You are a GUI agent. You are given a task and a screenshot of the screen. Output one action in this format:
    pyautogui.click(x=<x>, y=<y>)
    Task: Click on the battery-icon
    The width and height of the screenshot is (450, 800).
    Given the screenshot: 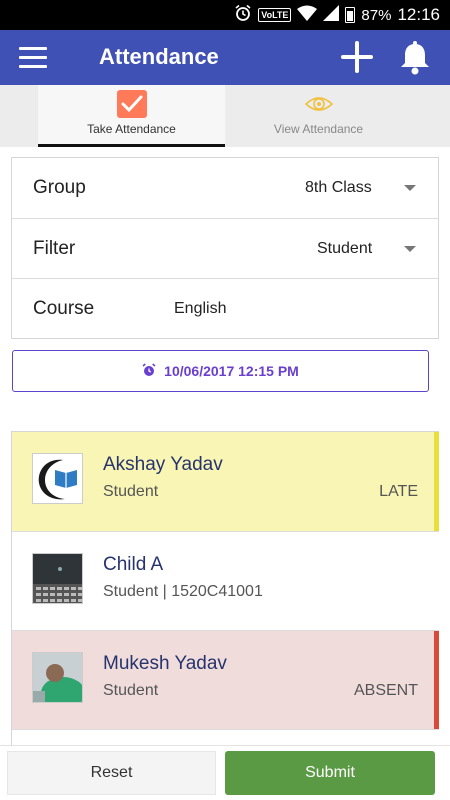 What is the action you would take?
    pyautogui.click(x=350, y=15)
    